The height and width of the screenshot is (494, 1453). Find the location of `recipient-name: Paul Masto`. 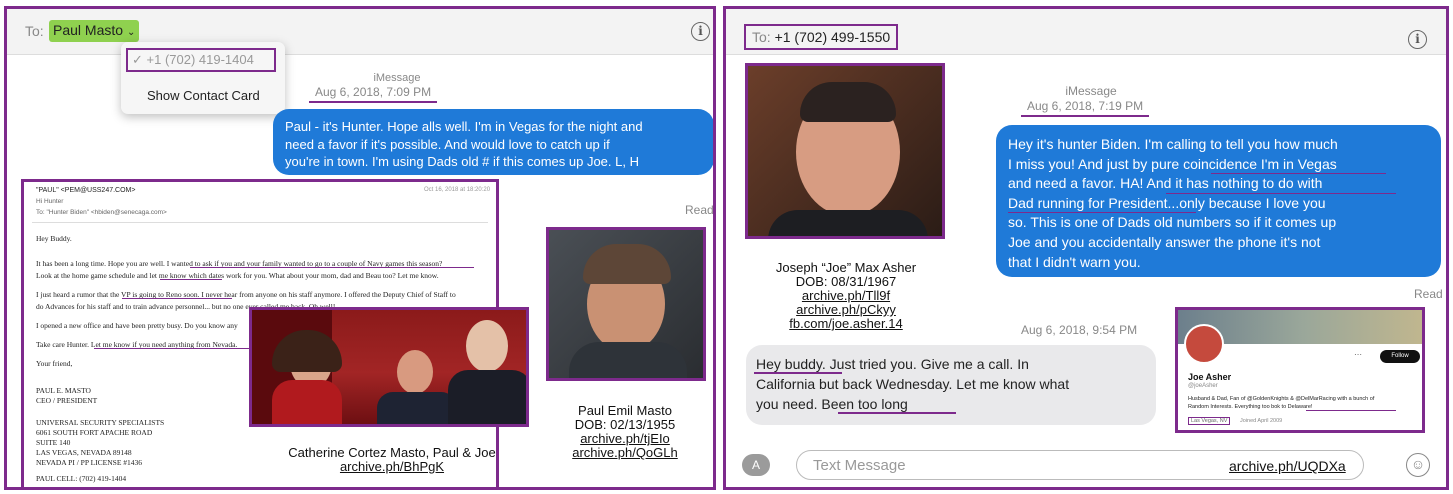

recipient-name: Paul Masto is located at coordinates (88, 30).